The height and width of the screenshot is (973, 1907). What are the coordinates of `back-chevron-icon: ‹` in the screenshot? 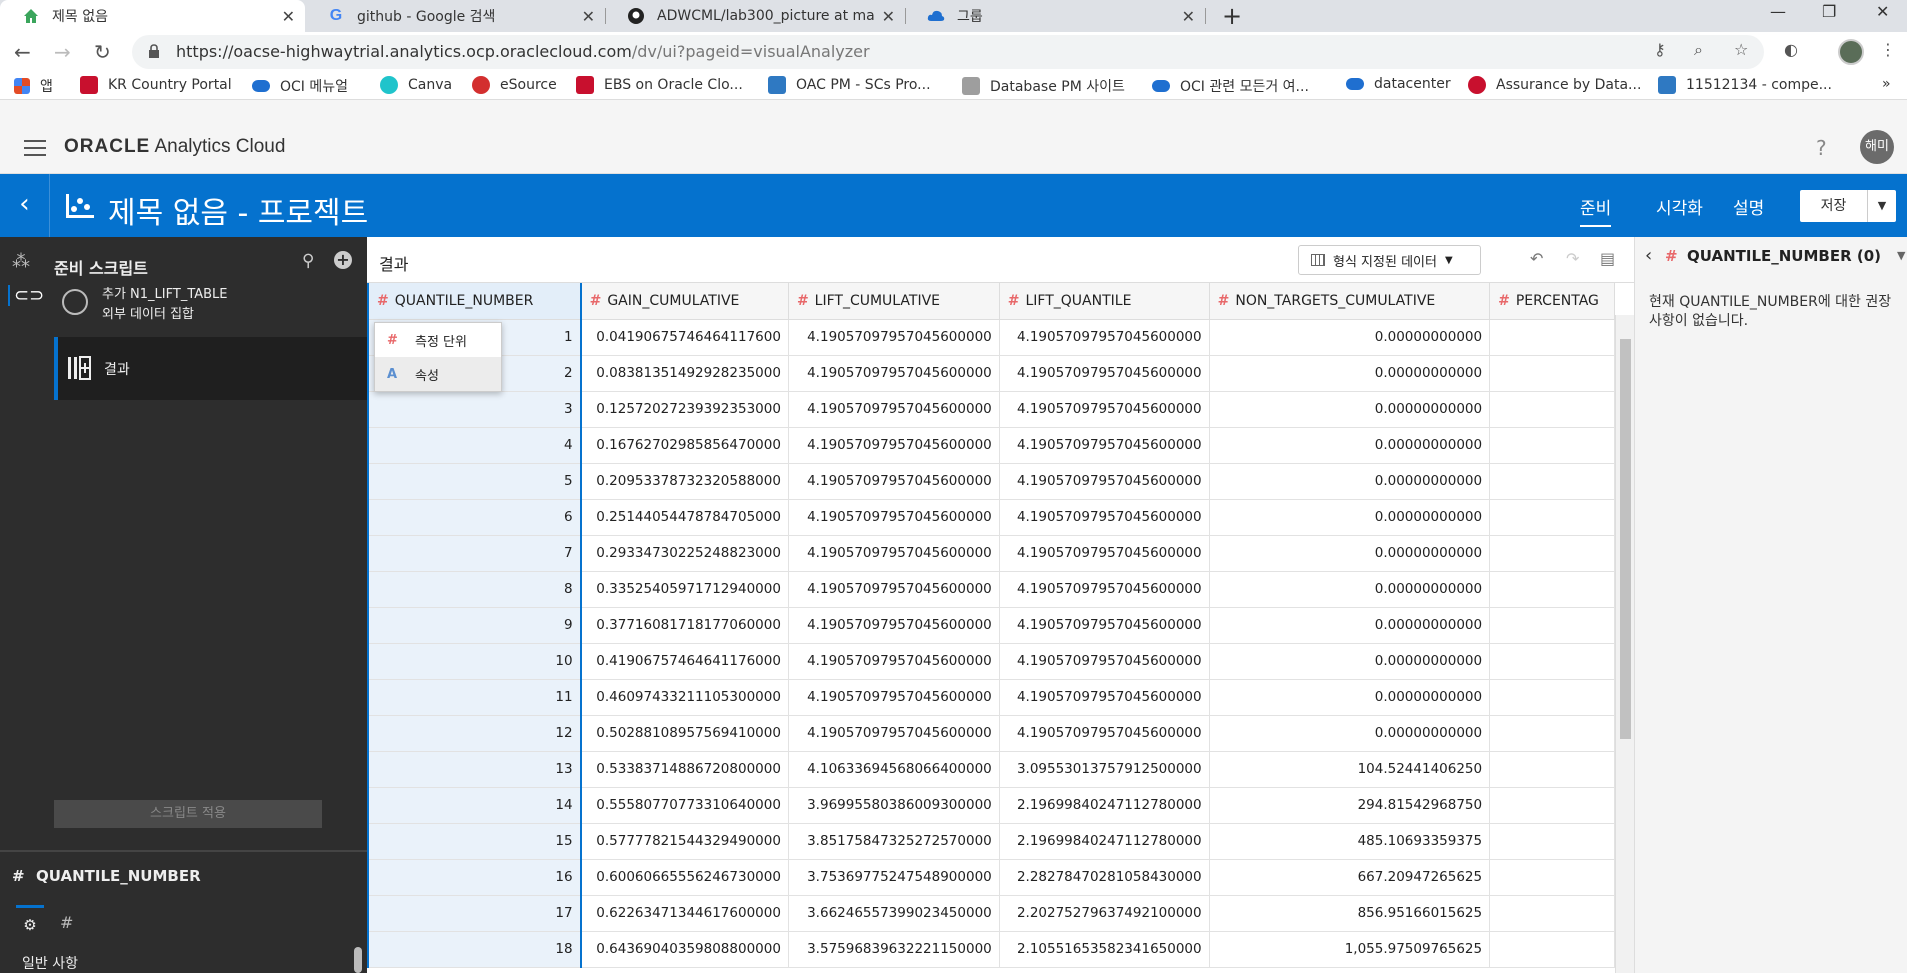 It's located at (25, 205).